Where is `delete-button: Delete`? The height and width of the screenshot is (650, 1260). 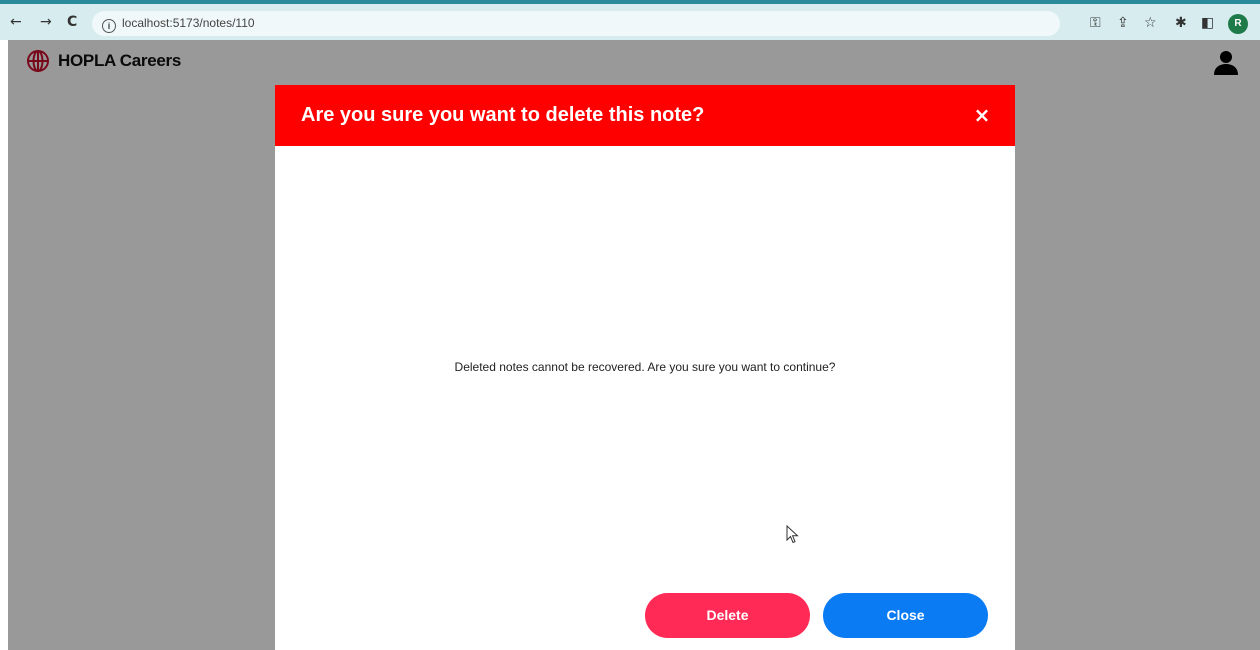
delete-button: Delete is located at coordinates (727, 615).